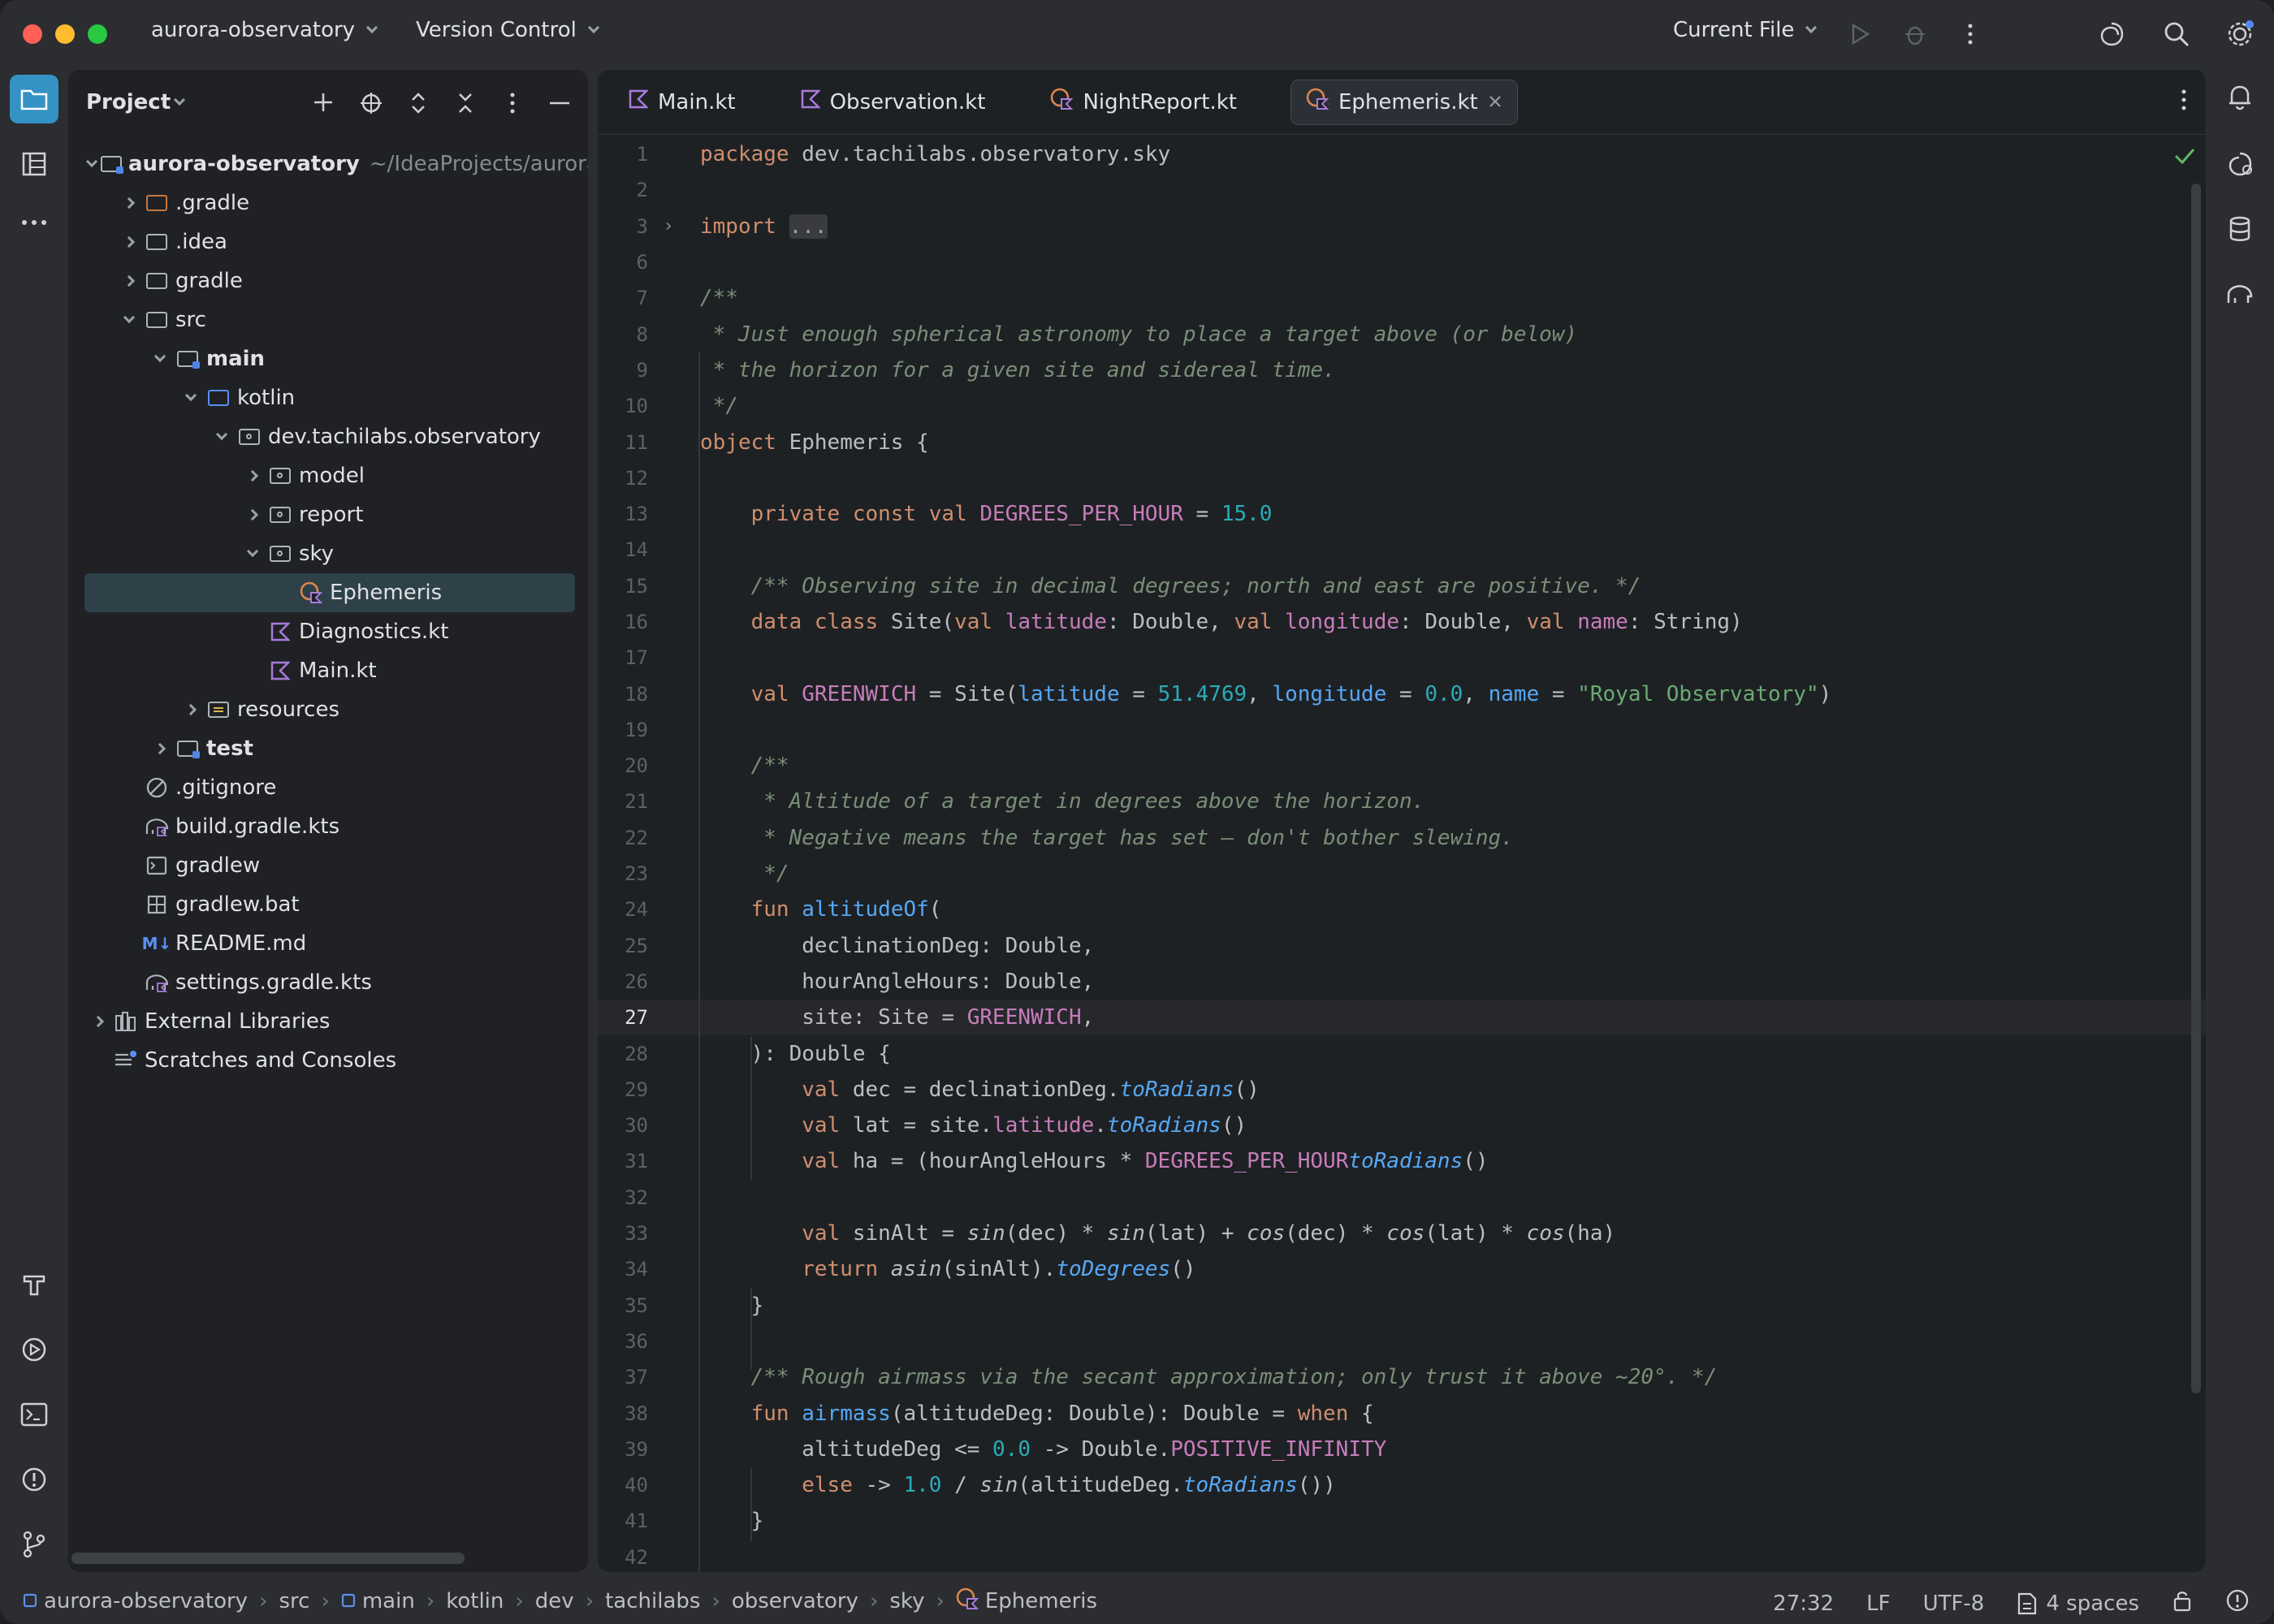 The image size is (2274, 1624). I want to click on tree-item: settings.gradle.kts, so click(328, 983).